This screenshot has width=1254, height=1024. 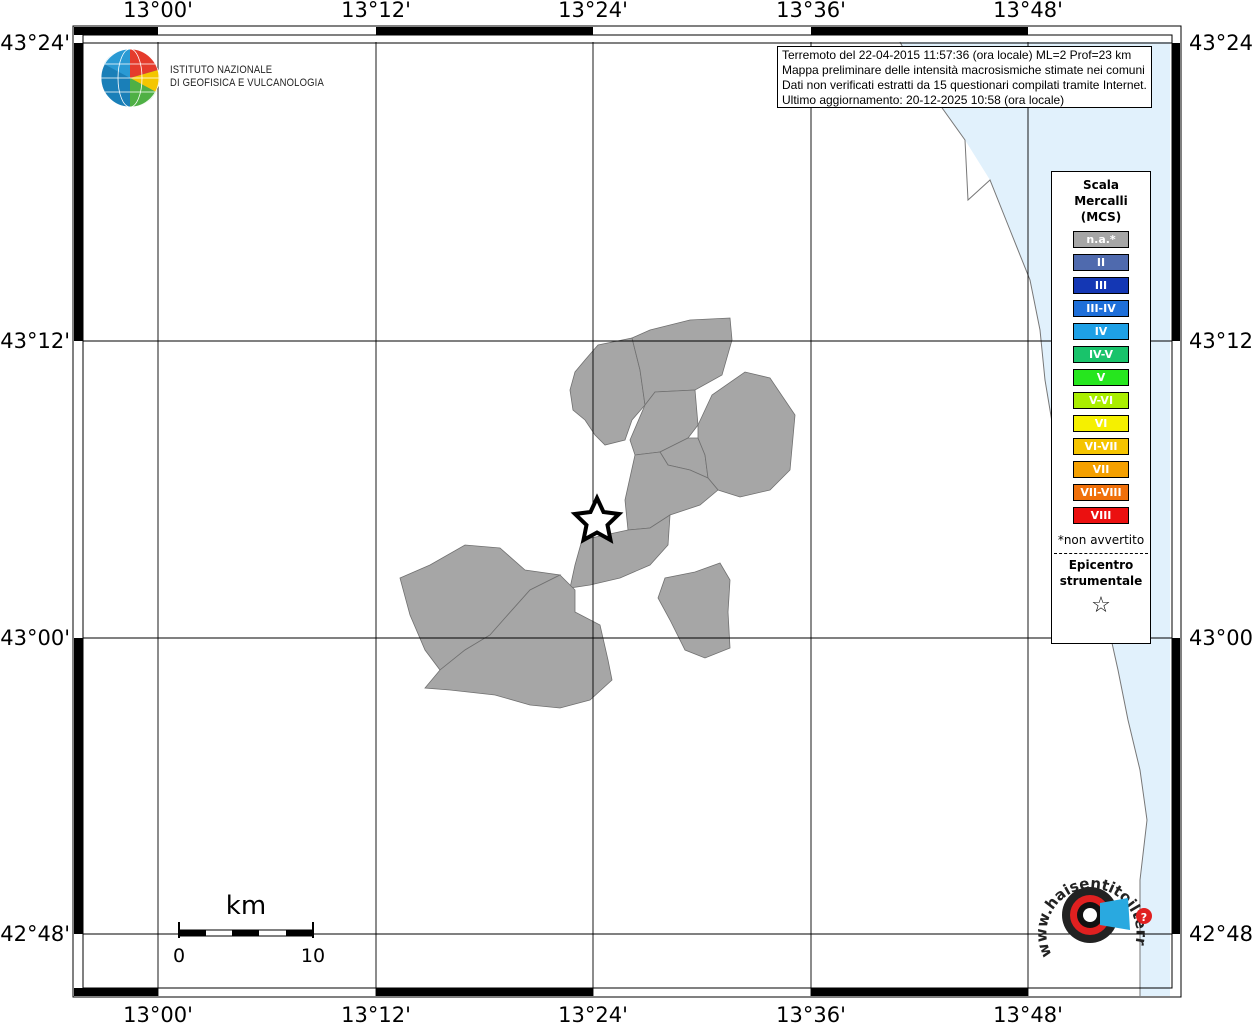 I want to click on scale-unit: km, so click(x=246, y=906).